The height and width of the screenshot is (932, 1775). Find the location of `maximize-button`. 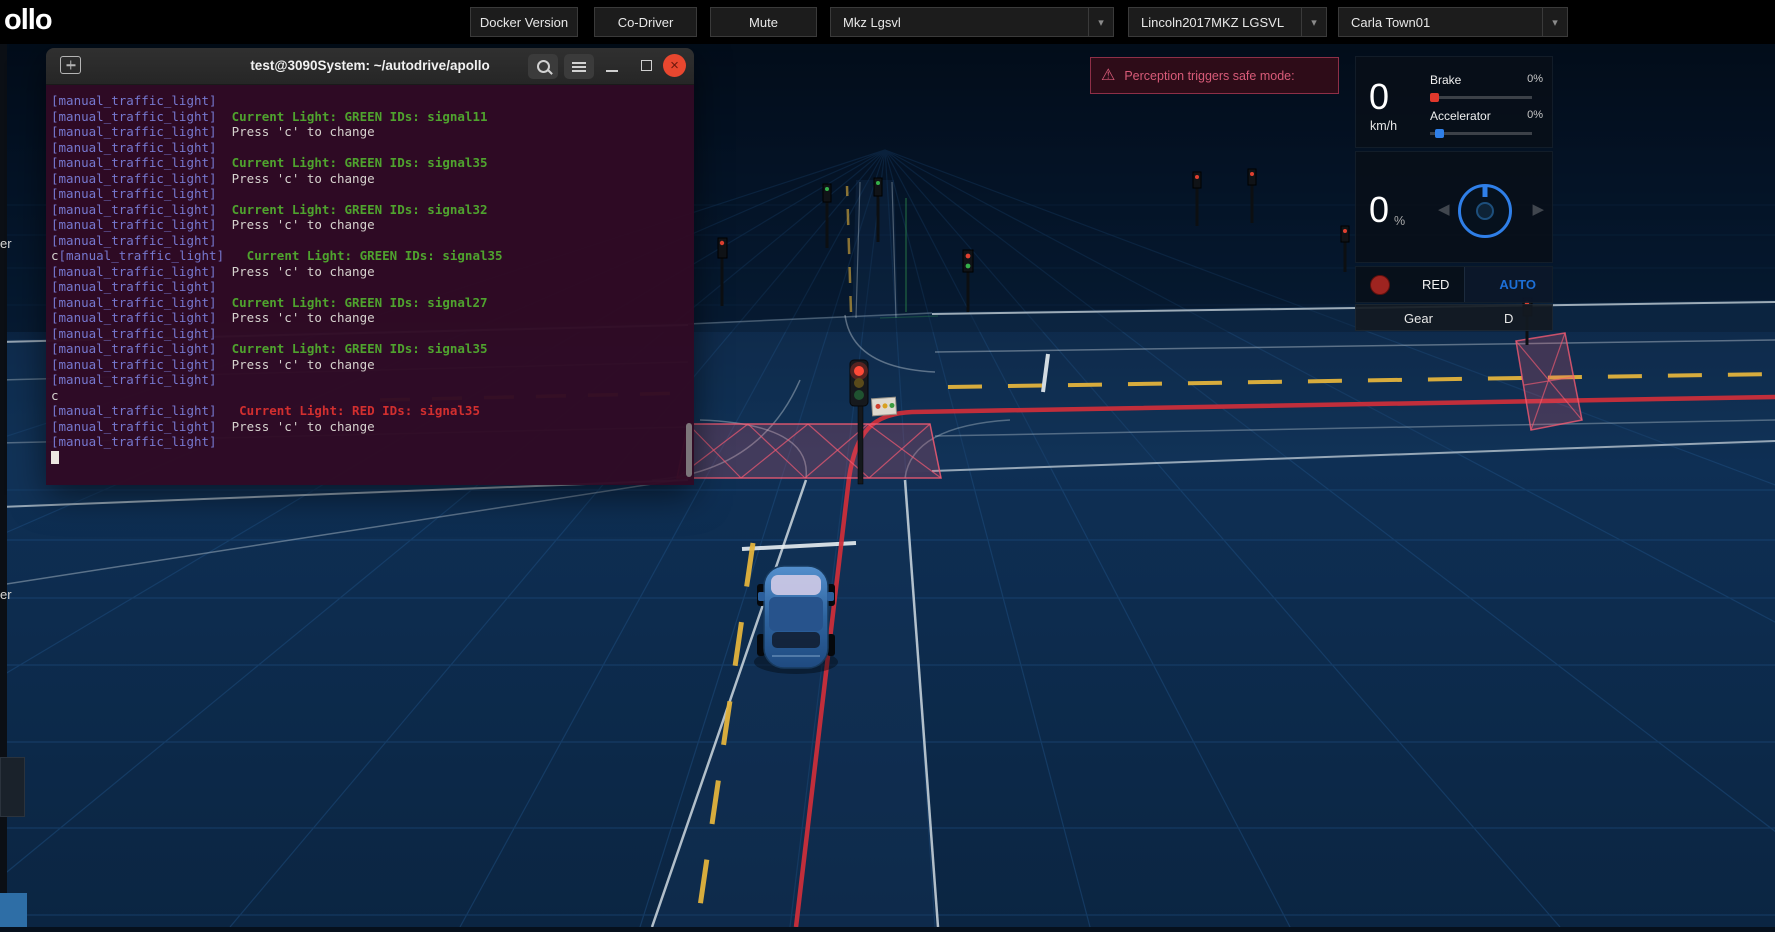

maximize-button is located at coordinates (646, 65).